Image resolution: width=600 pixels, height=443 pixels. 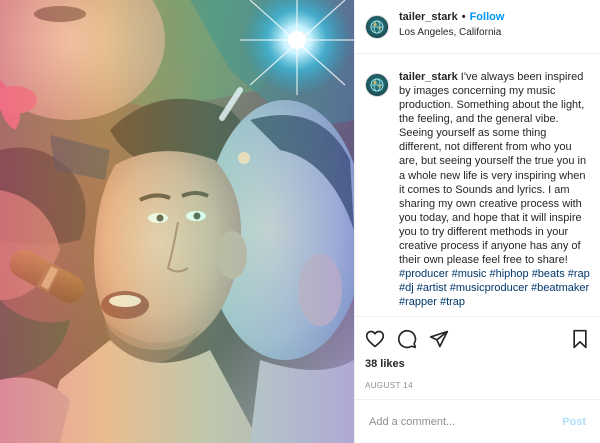 I want to click on post-comment-button: Post, so click(x=574, y=422).